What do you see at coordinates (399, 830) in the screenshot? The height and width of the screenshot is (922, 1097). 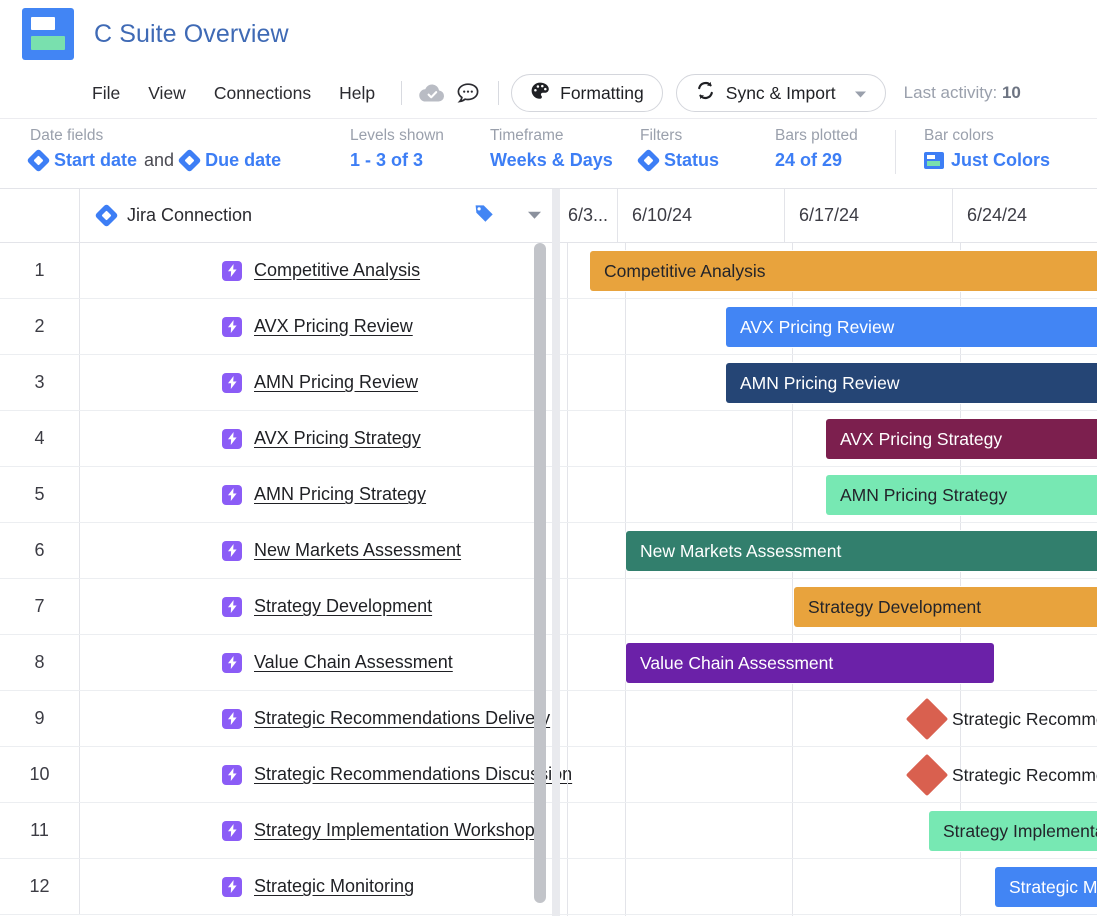 I see `task-name-link: Strategy Implementation Workshops` at bounding box center [399, 830].